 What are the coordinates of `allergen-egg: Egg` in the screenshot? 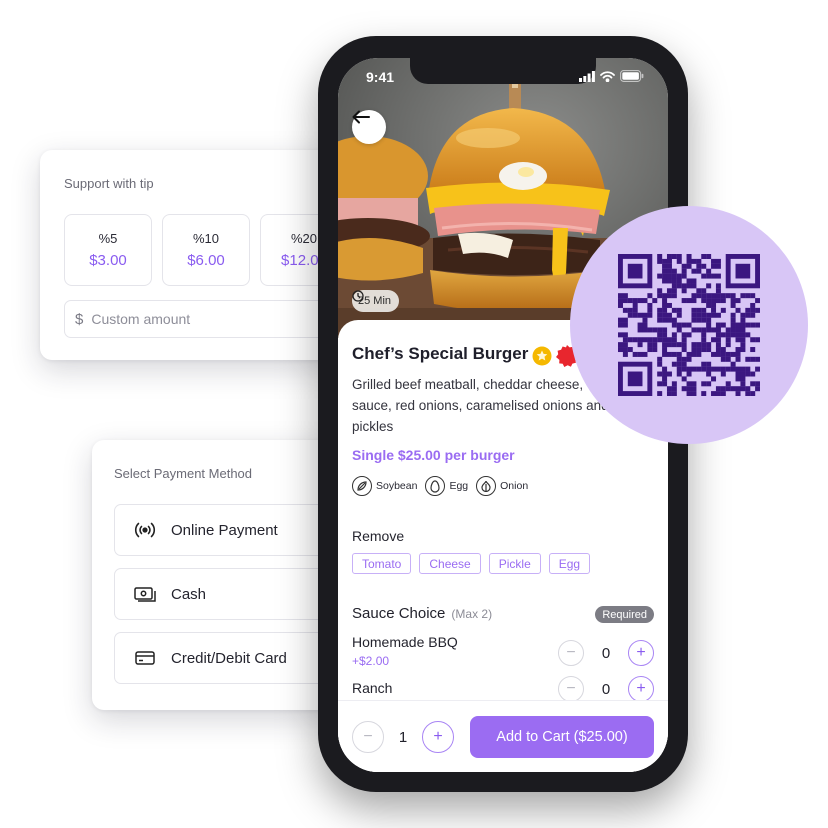 It's located at (446, 486).